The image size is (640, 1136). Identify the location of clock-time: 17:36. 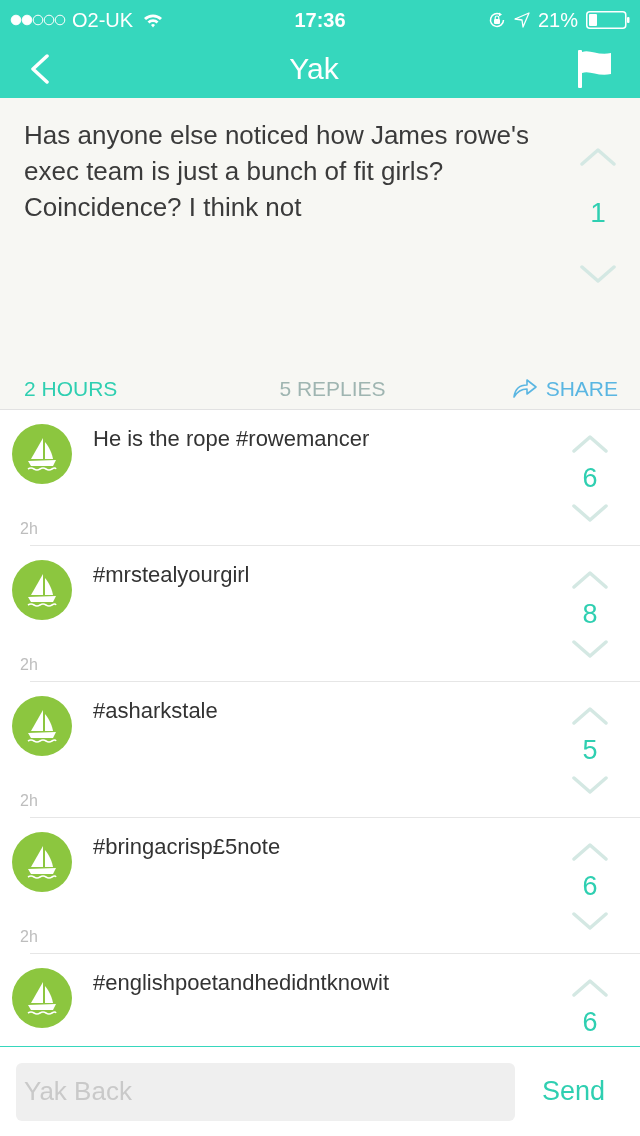
(320, 20).